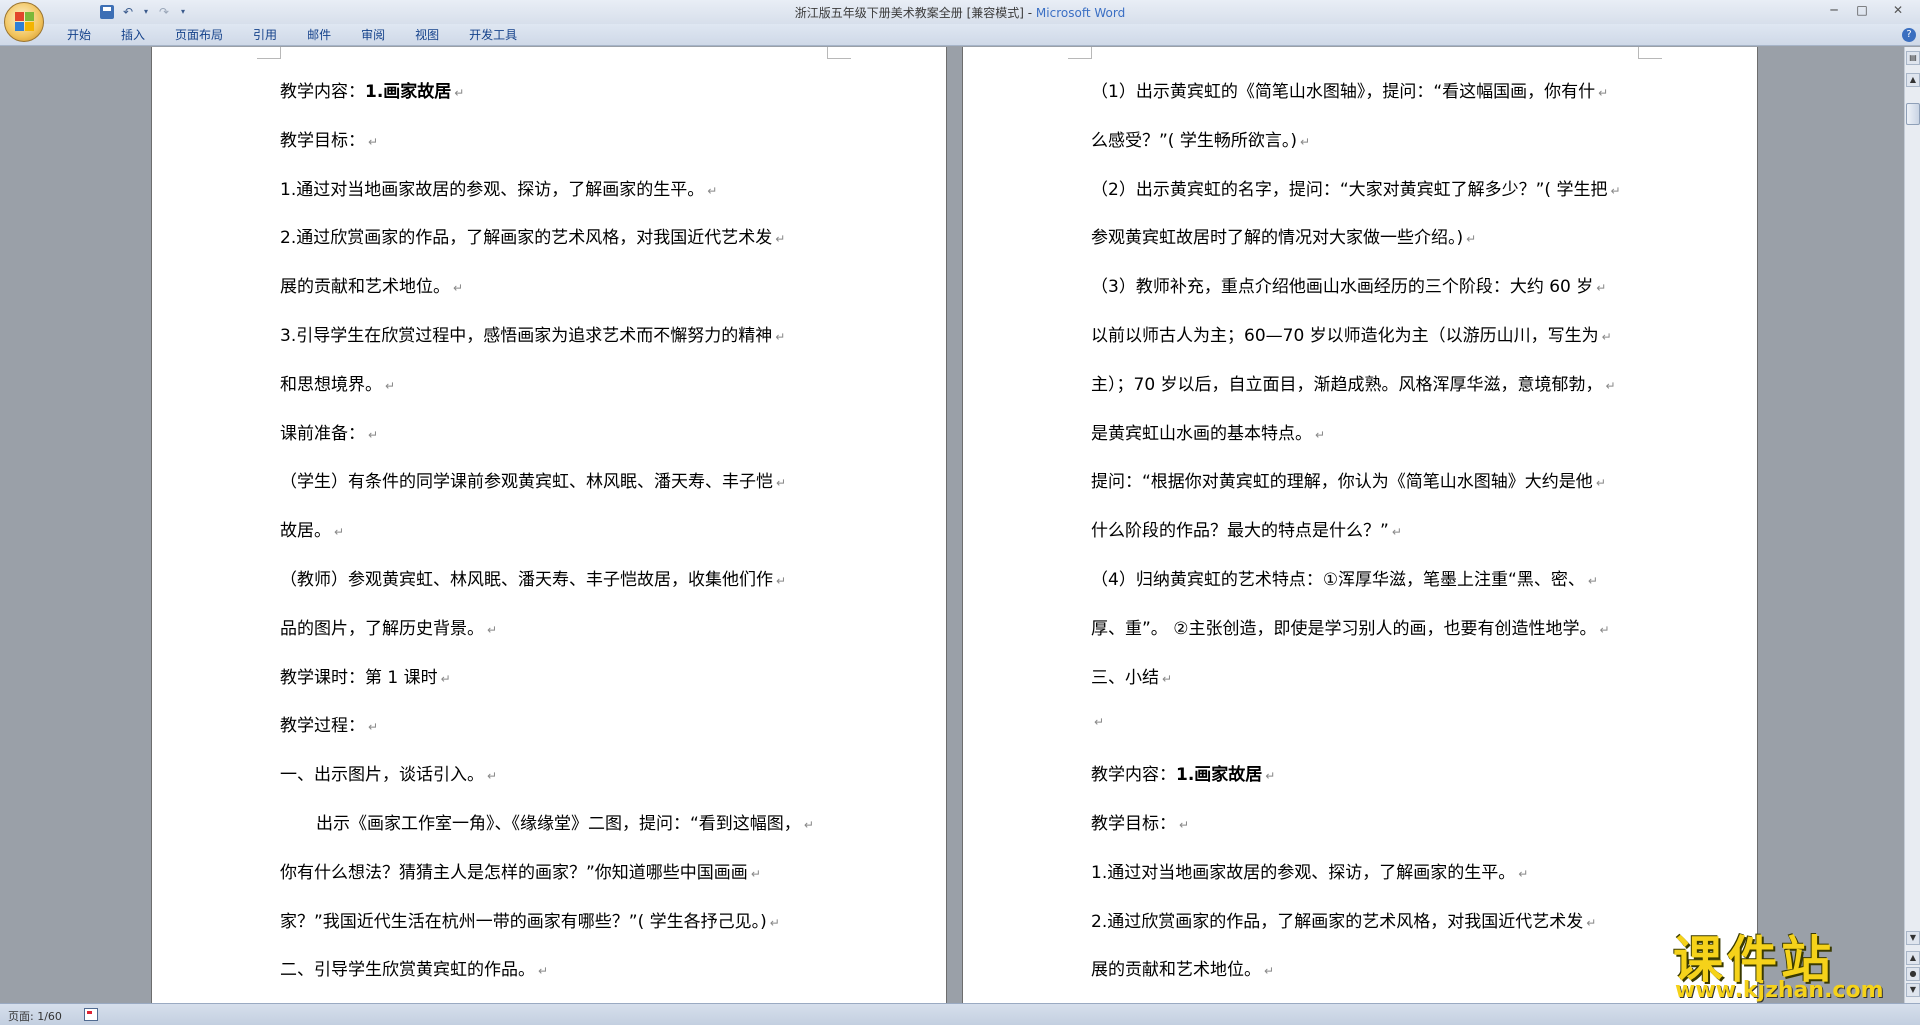 This screenshot has width=1920, height=1025. I want to click on watermark-url: www.kjzhan.com, so click(1779, 990).